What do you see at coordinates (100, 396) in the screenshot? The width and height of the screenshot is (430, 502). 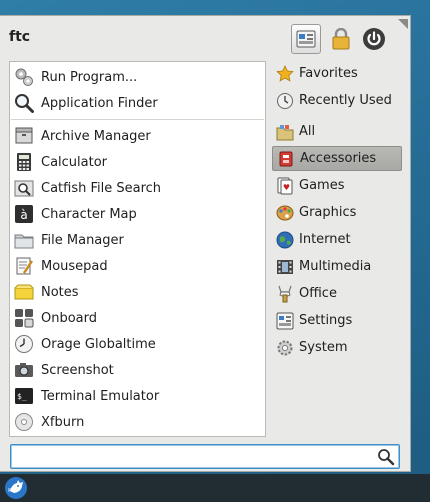 I see `app-label: Terminal Emulator` at bounding box center [100, 396].